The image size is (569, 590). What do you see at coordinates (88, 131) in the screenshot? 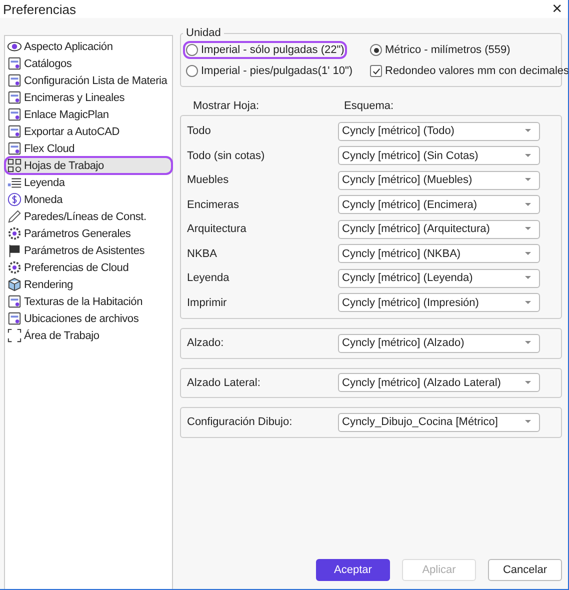
I see `sidebar-item: Exportar a AutoCAD` at bounding box center [88, 131].